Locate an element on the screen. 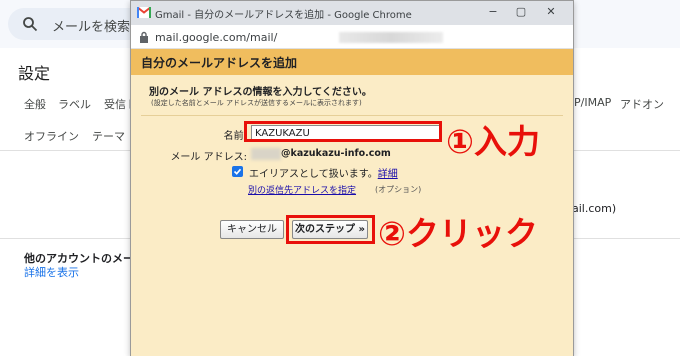  tab-labels: ラベル is located at coordinates (74, 104).